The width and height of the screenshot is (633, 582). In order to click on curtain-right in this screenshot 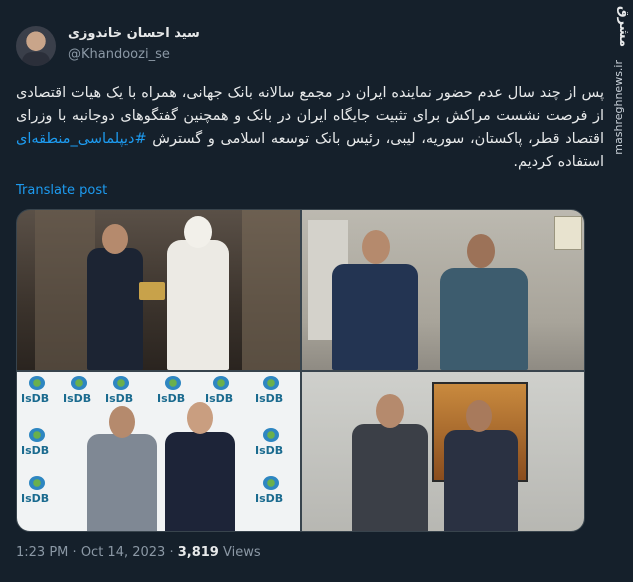, I will do `click(271, 290)`.